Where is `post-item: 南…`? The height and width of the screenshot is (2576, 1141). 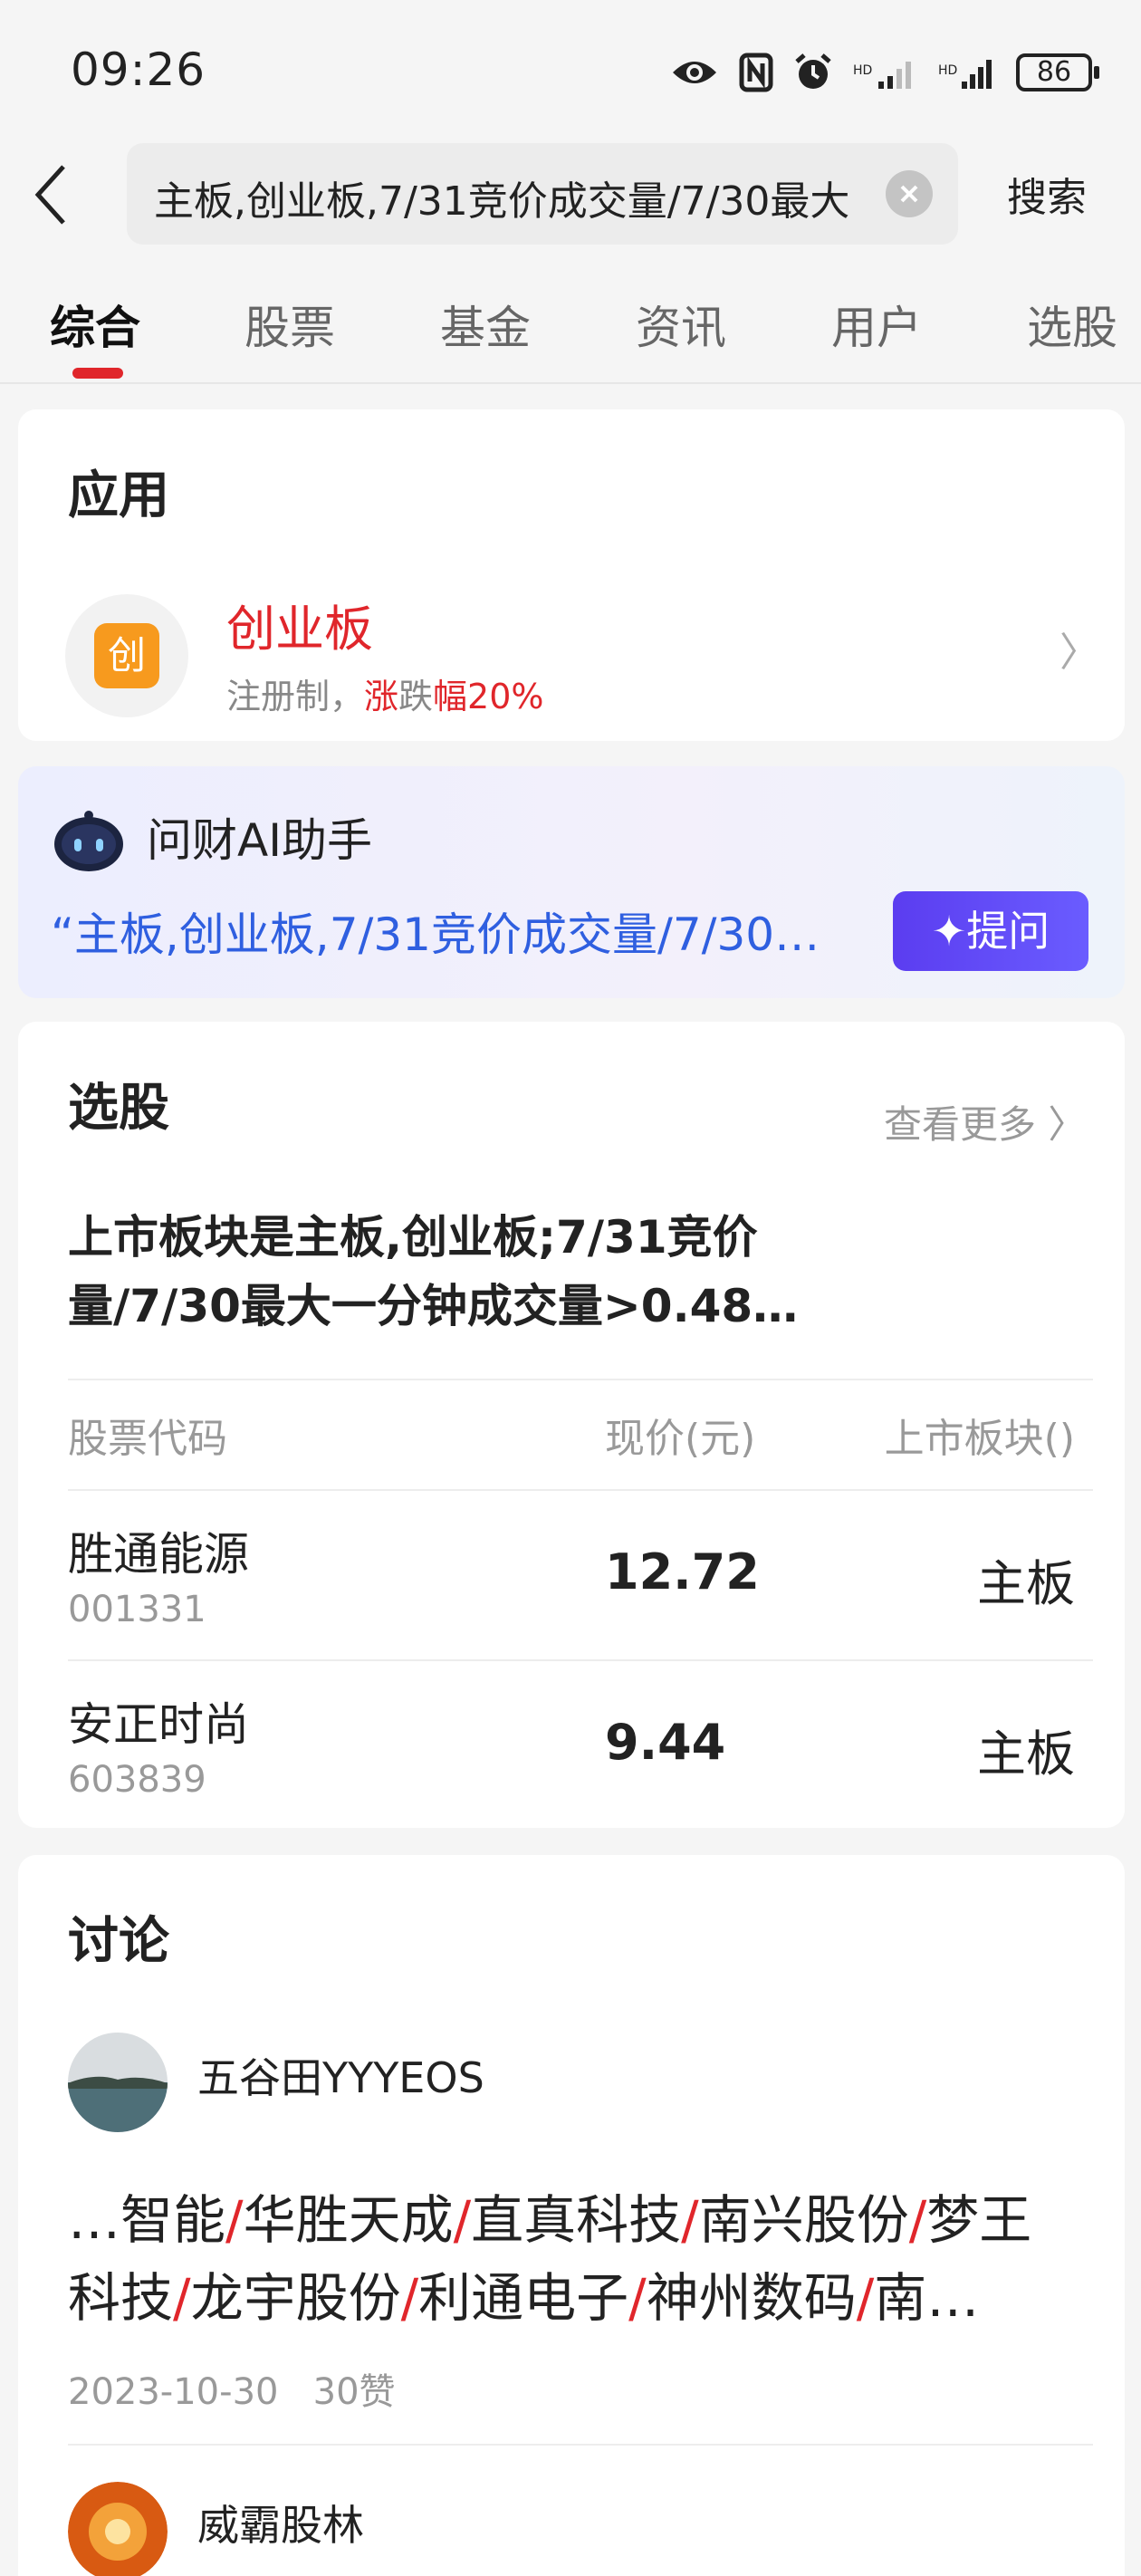 post-item: 南… is located at coordinates (927, 2298).